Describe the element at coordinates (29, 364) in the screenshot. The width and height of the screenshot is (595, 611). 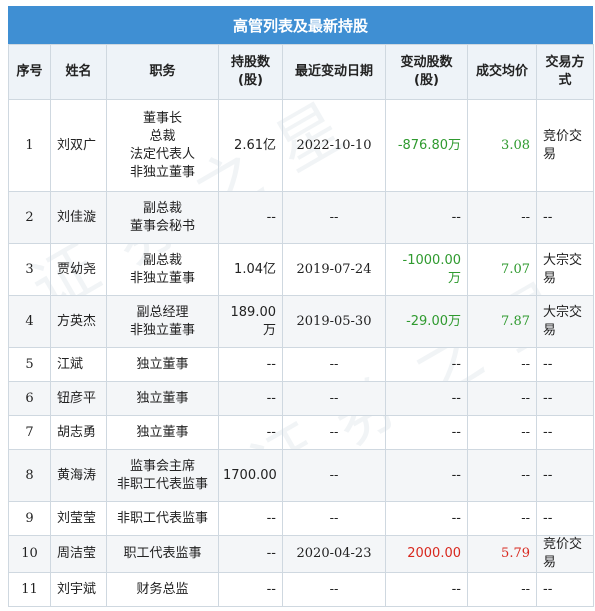
I see `cell-seq: 5` at that location.